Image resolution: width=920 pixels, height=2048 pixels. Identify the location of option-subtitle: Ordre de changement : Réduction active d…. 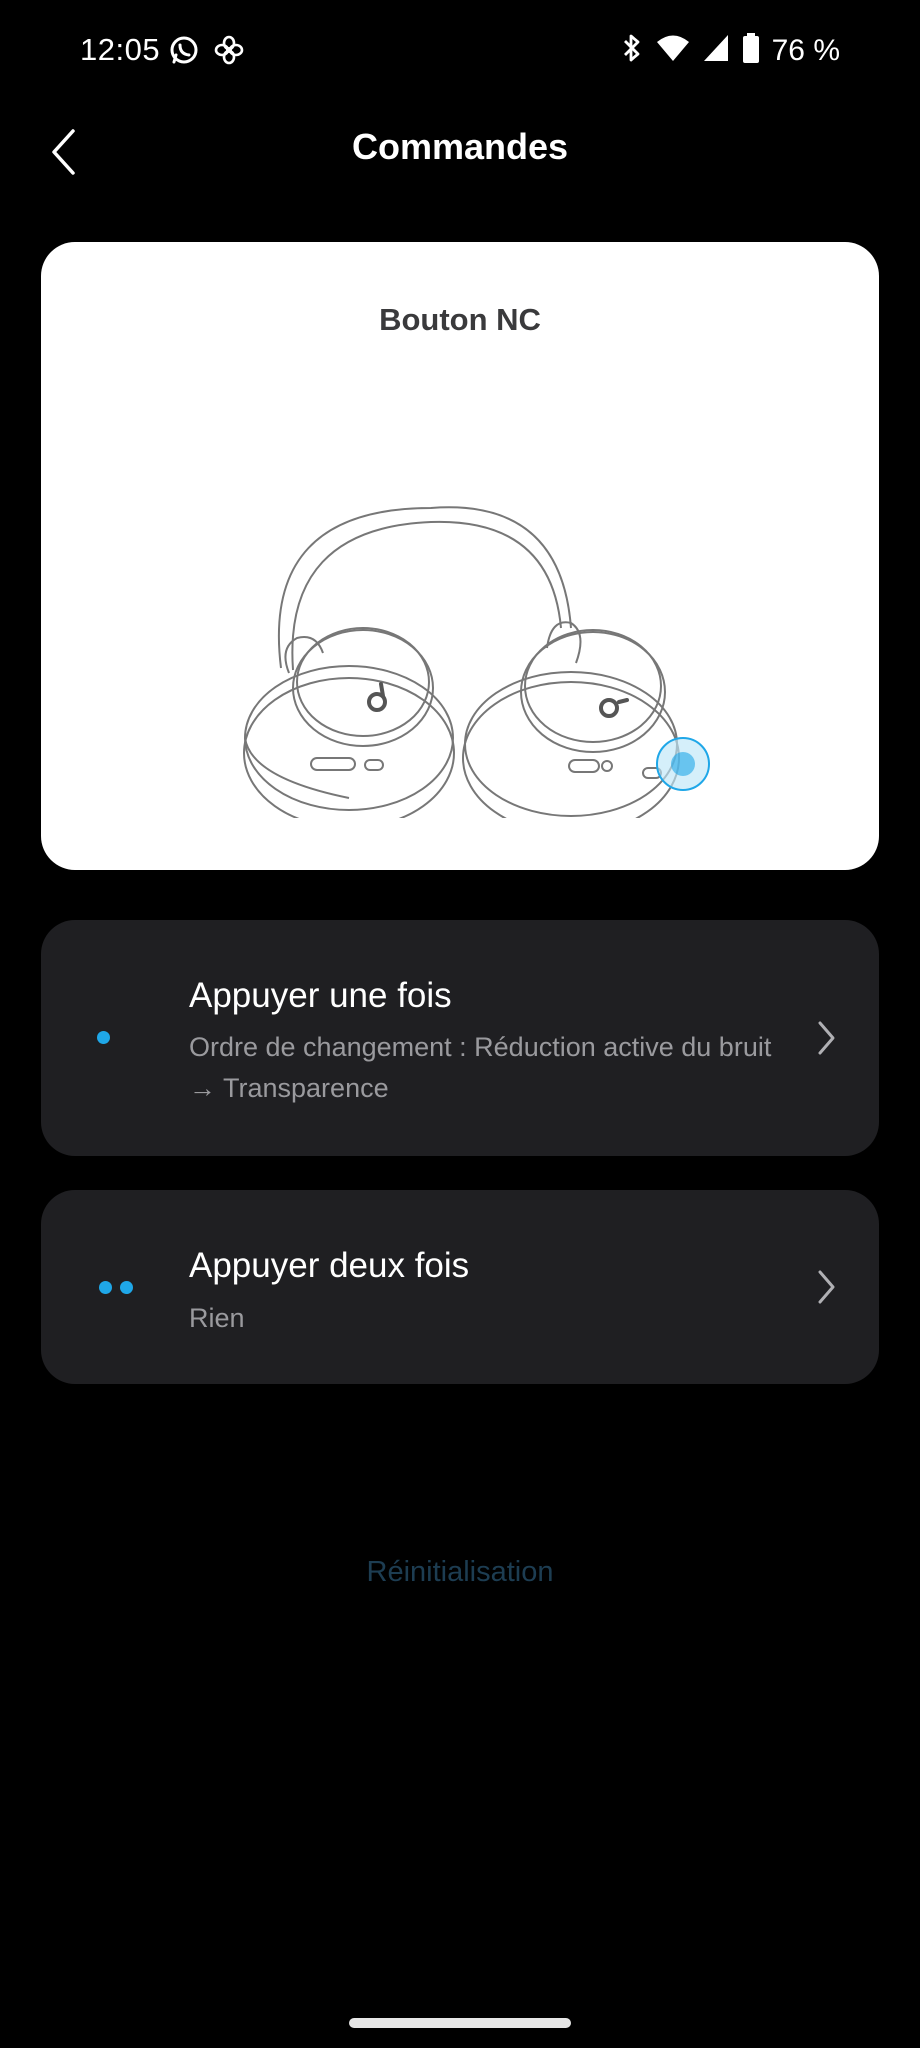
(480, 1067).